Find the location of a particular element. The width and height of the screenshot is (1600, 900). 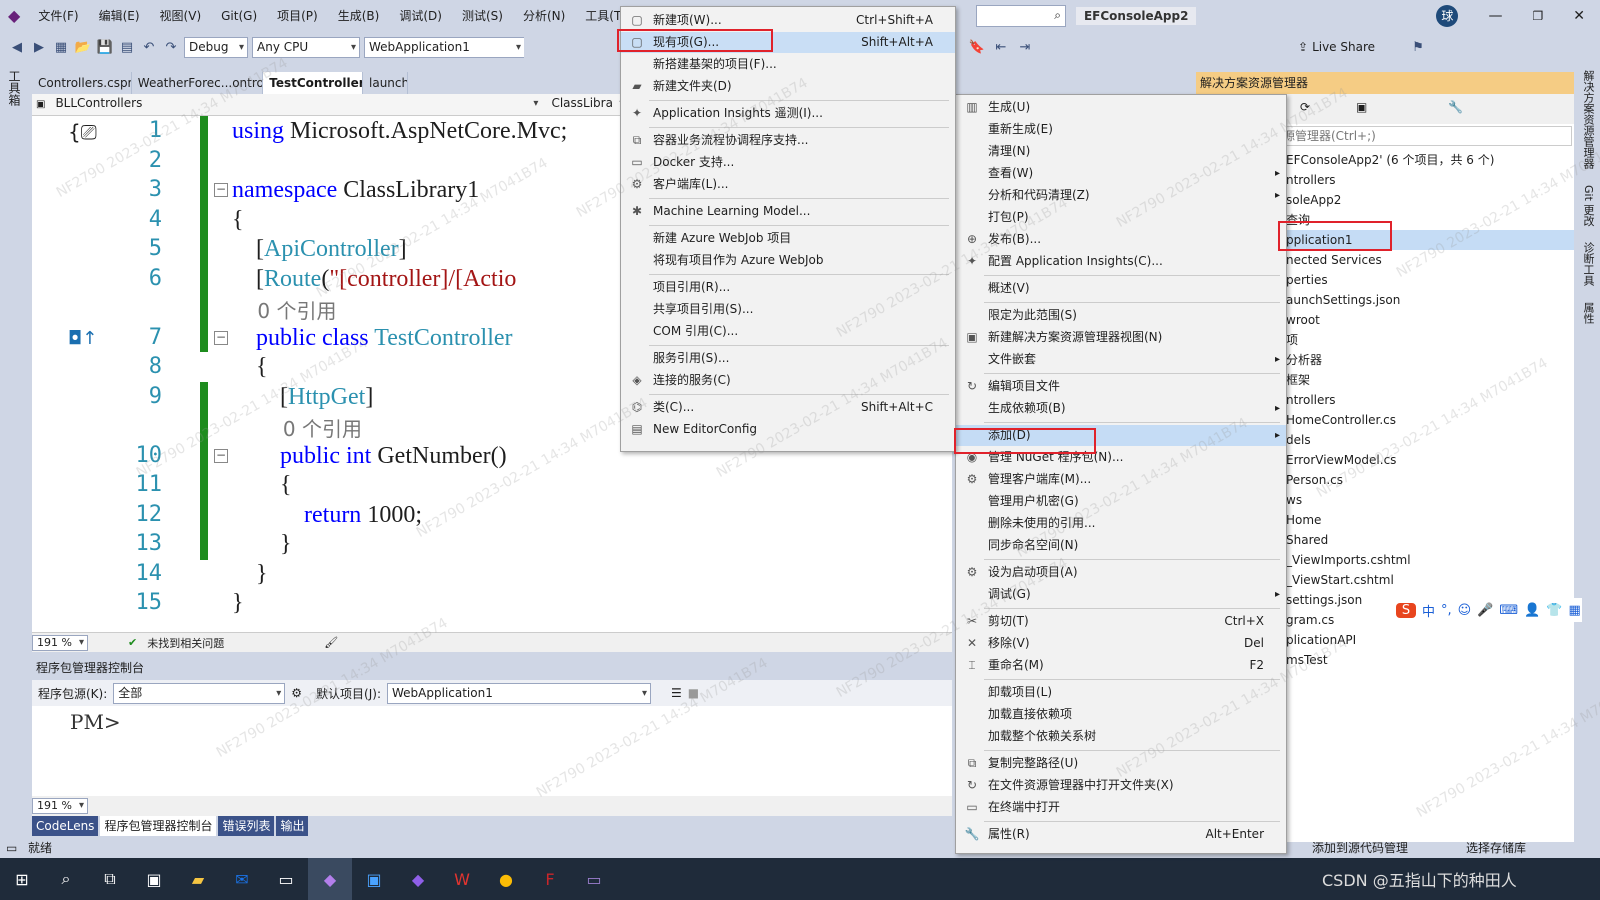

tree-item: _ViewStart.cshtml is located at coordinates (1340, 580).